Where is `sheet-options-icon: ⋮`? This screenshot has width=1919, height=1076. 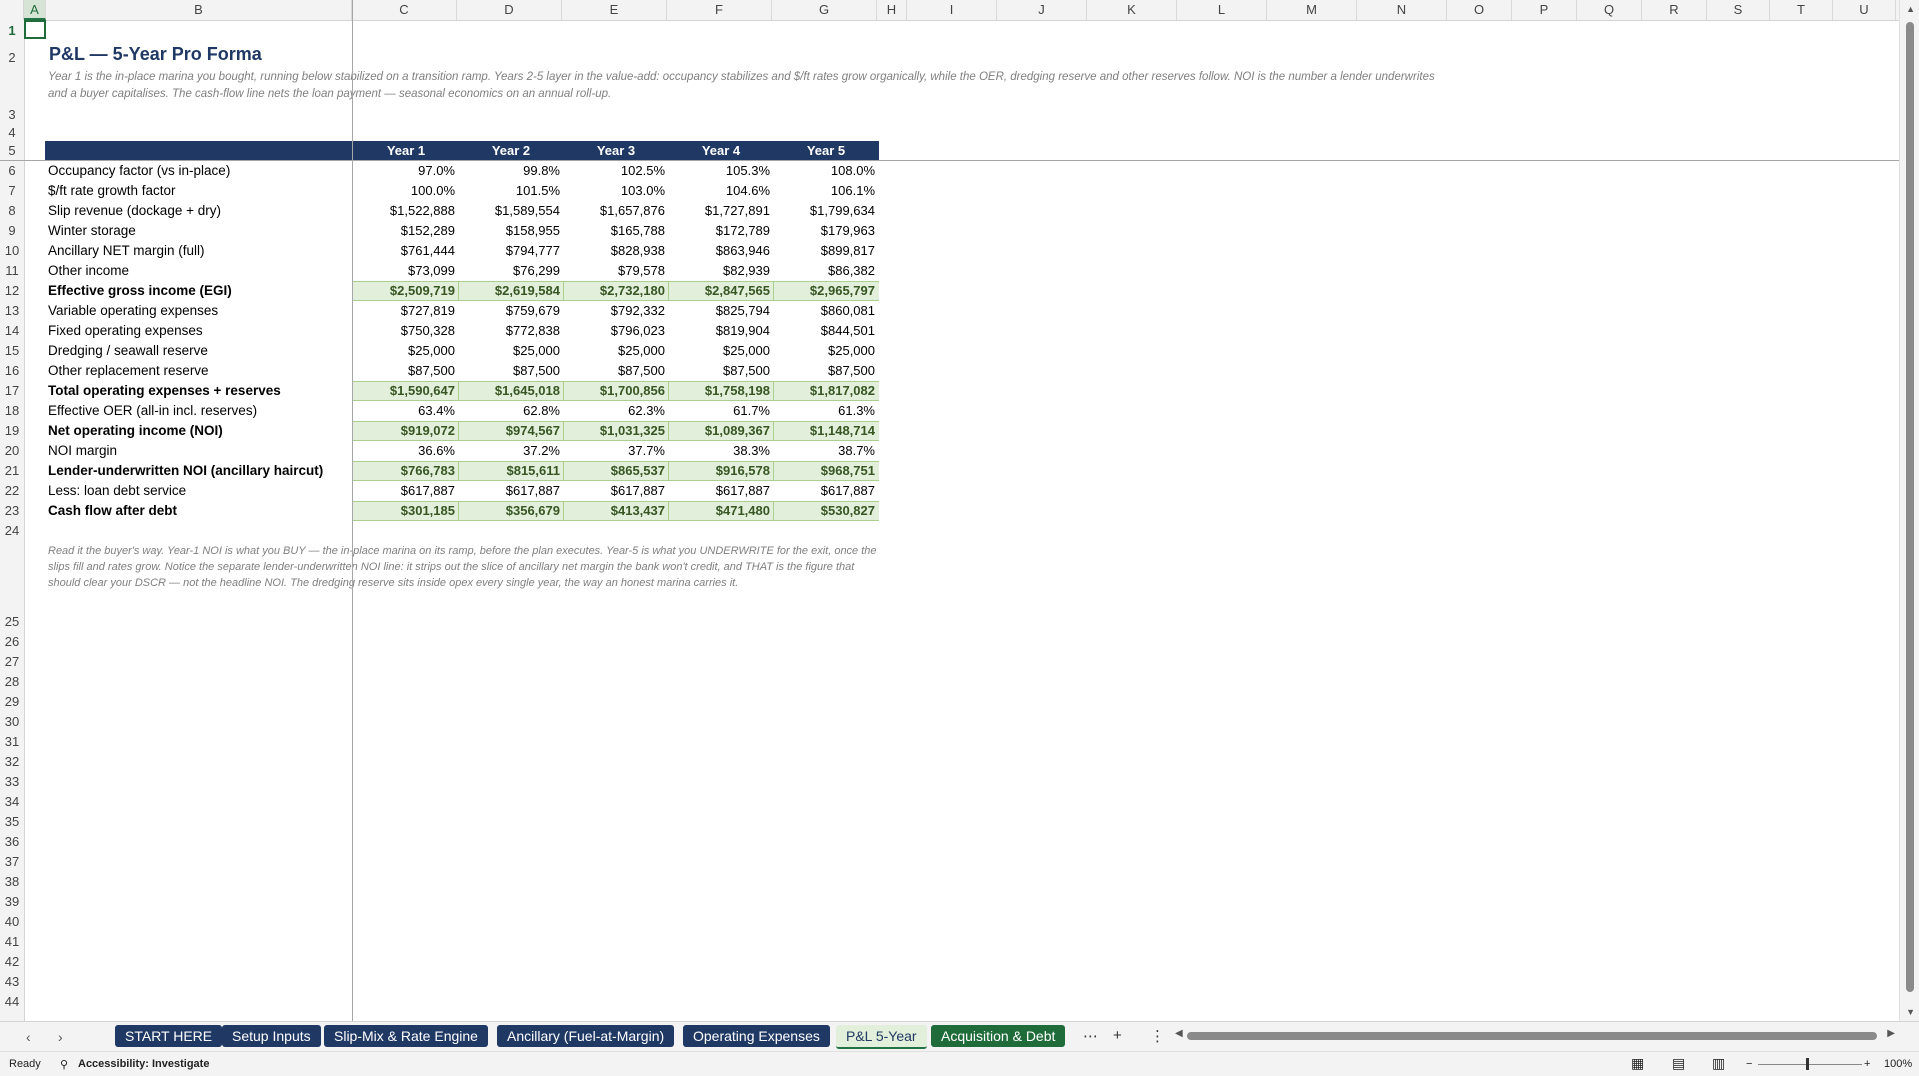 sheet-options-icon: ⋮ is located at coordinates (1157, 1036).